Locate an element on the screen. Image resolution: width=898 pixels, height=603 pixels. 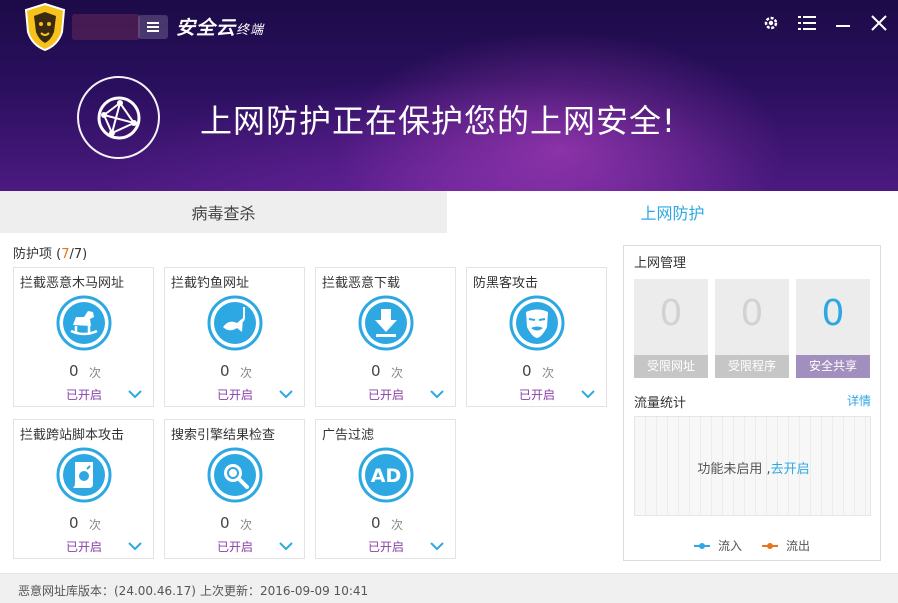
protection-card-hacker: 防黑客攻击 0 次 已开启 is located at coordinates (536, 337).